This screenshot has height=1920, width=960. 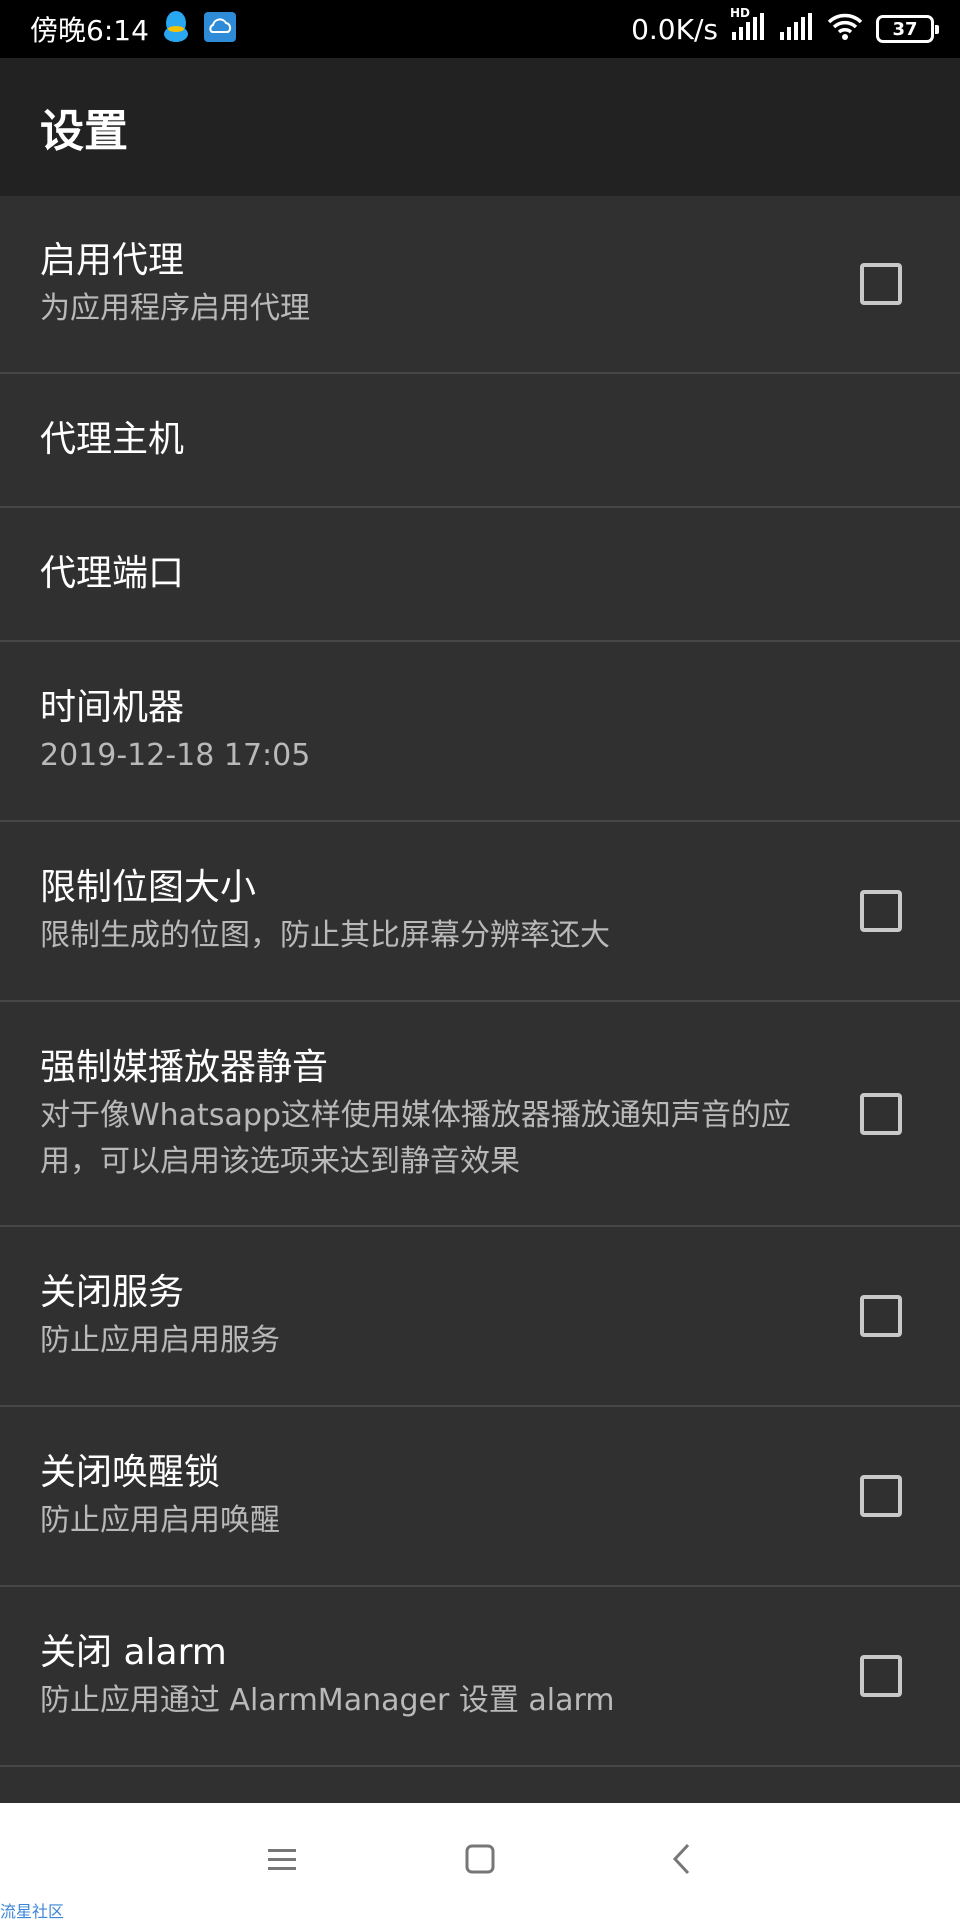 What do you see at coordinates (112, 1292) in the screenshot?
I see `setting-title: 关闭服务` at bounding box center [112, 1292].